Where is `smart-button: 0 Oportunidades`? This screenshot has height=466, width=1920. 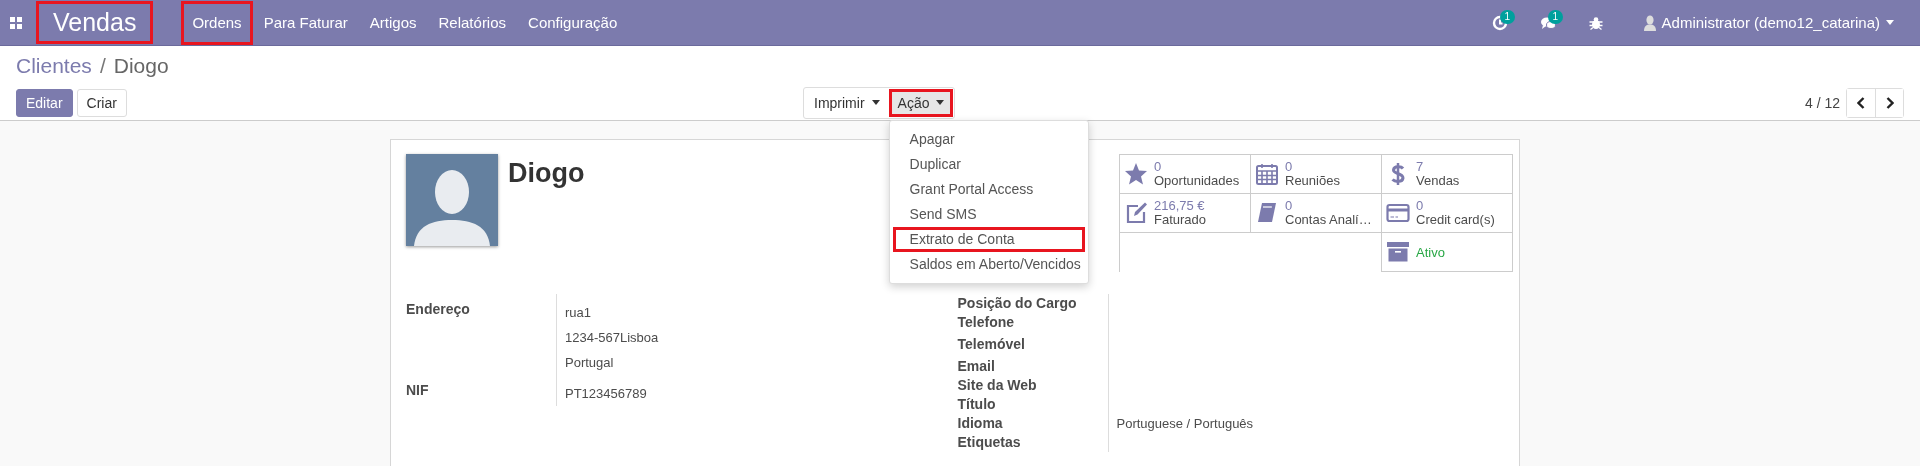 smart-button: 0 Oportunidades is located at coordinates (1185, 174).